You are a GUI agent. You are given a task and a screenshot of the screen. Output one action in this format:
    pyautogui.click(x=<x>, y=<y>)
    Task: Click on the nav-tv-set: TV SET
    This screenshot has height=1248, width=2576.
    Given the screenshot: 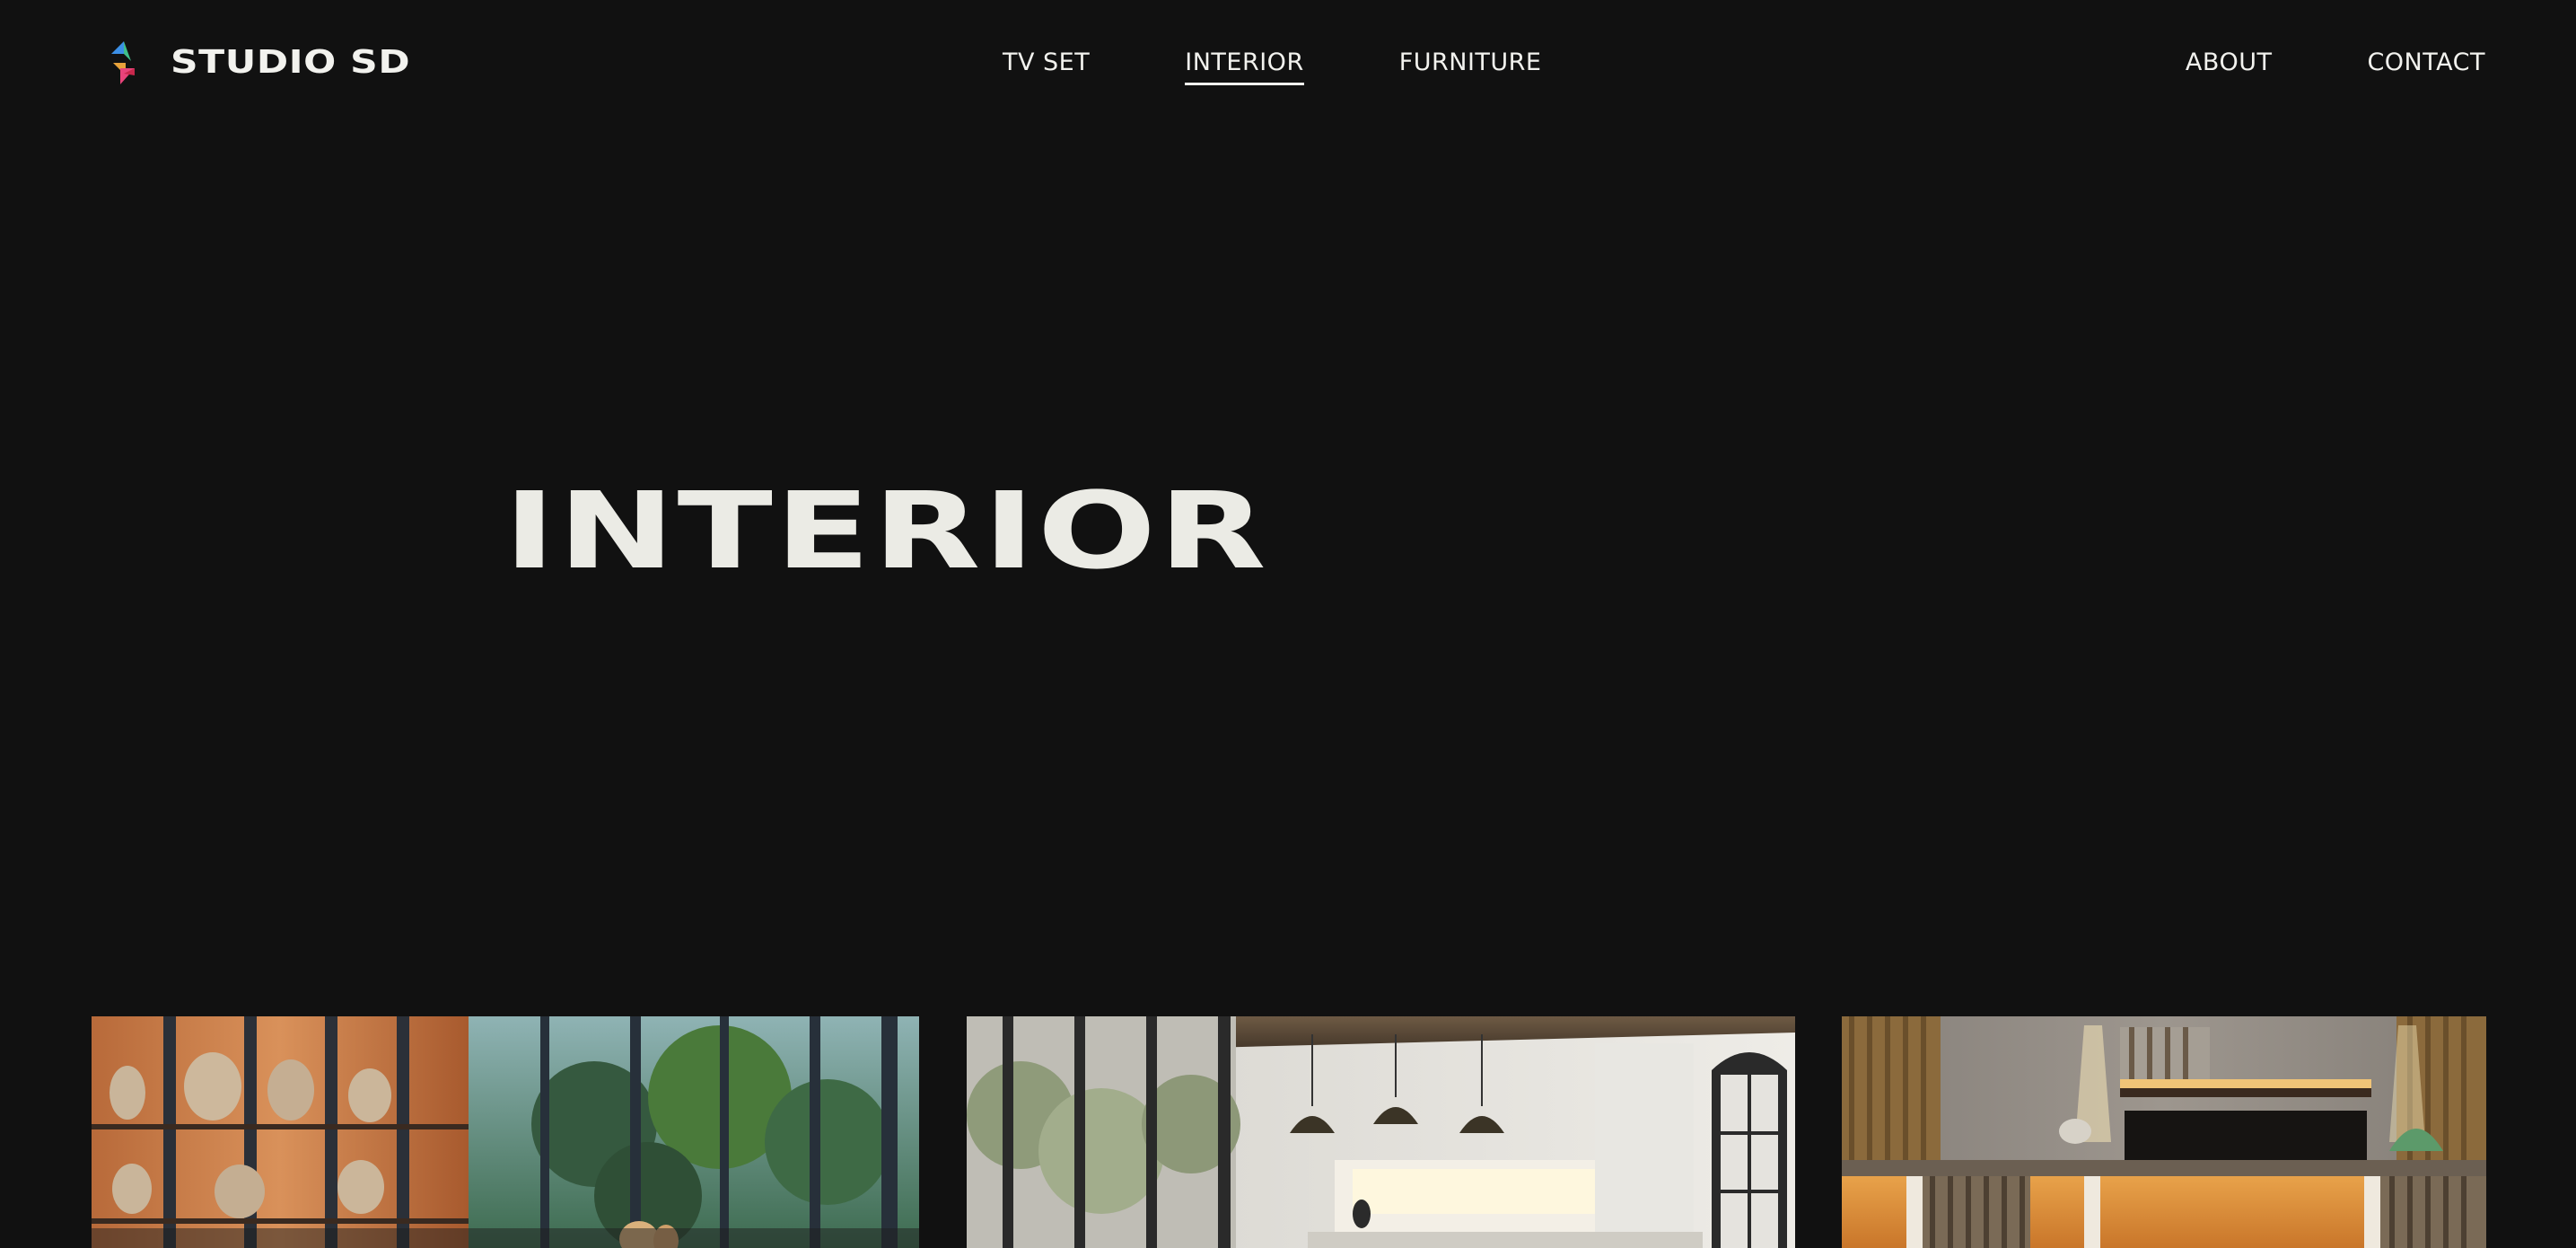 What is the action you would take?
    pyautogui.click(x=1046, y=66)
    